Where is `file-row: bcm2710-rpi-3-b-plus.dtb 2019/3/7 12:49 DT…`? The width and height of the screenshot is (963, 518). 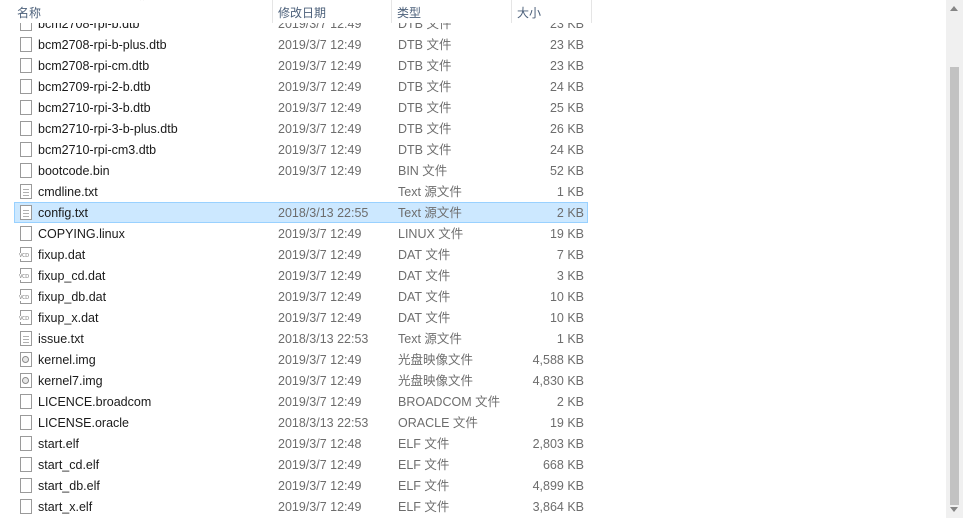
file-row: bcm2710-rpi-3-b-plus.dtb 2019/3/7 12:49 DT… is located at coordinates (301, 128).